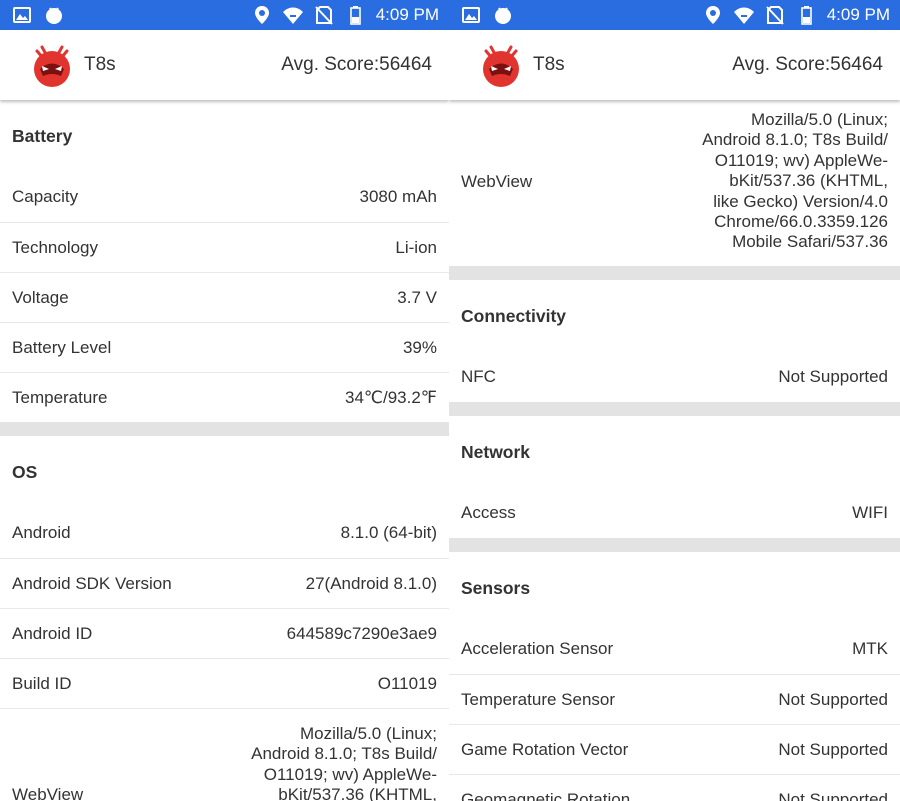  What do you see at coordinates (545, 749) in the screenshot?
I see `row-label: Game Rotation Vector` at bounding box center [545, 749].